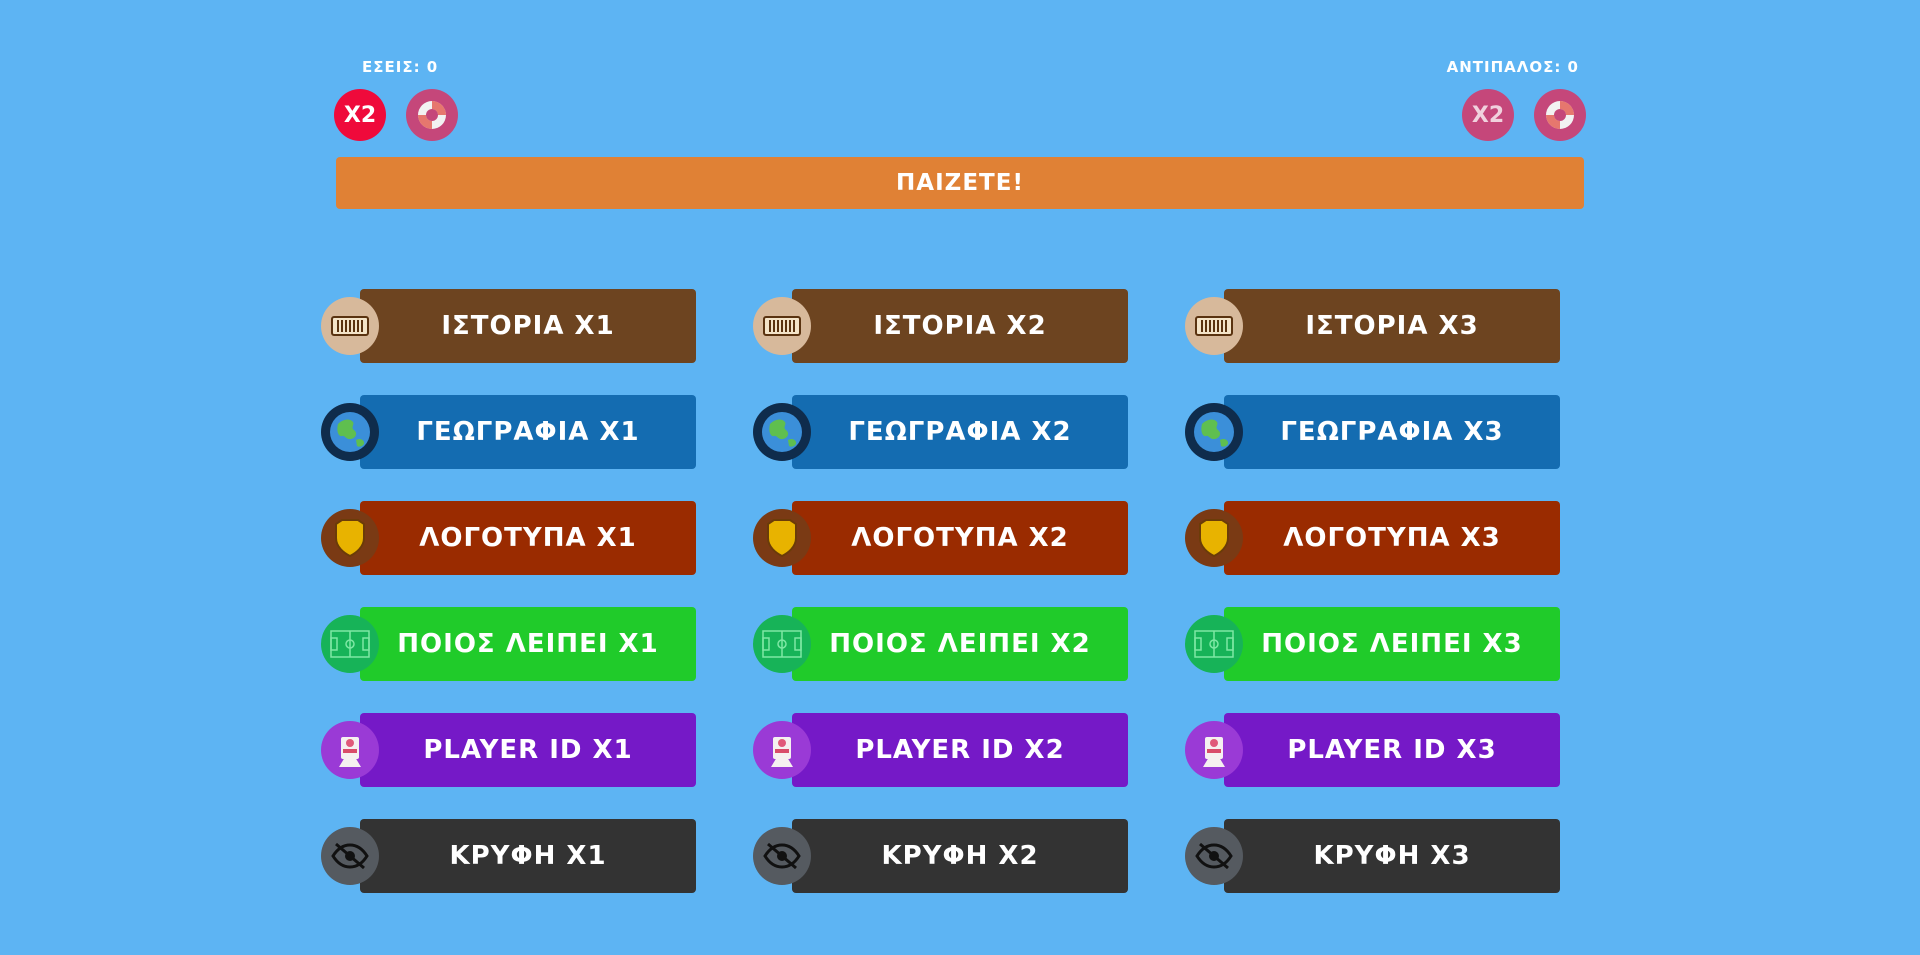 The height and width of the screenshot is (955, 1920). Describe the element at coordinates (1512, 67) in the screenshot. I see `opponent-score: ΑΝΤΙΠΑΛΟΣ: 0` at that location.